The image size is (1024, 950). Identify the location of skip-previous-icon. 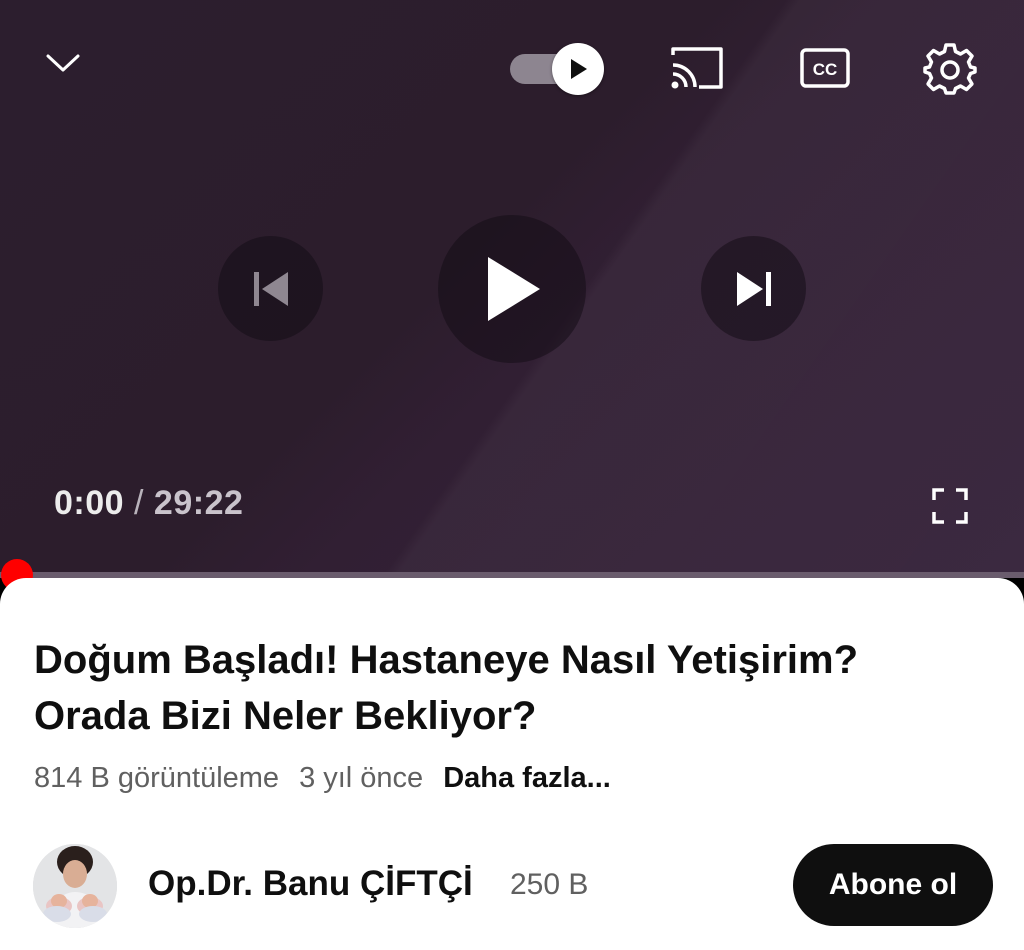
(270, 288).